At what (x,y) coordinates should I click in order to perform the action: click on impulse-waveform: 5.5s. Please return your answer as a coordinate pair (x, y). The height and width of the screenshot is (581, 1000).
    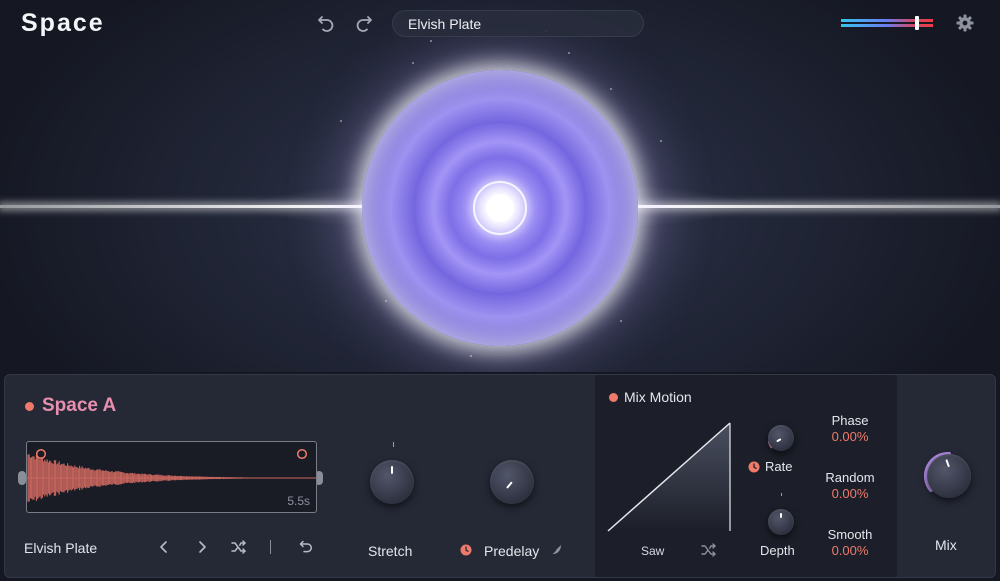
    Looking at the image, I should click on (171, 477).